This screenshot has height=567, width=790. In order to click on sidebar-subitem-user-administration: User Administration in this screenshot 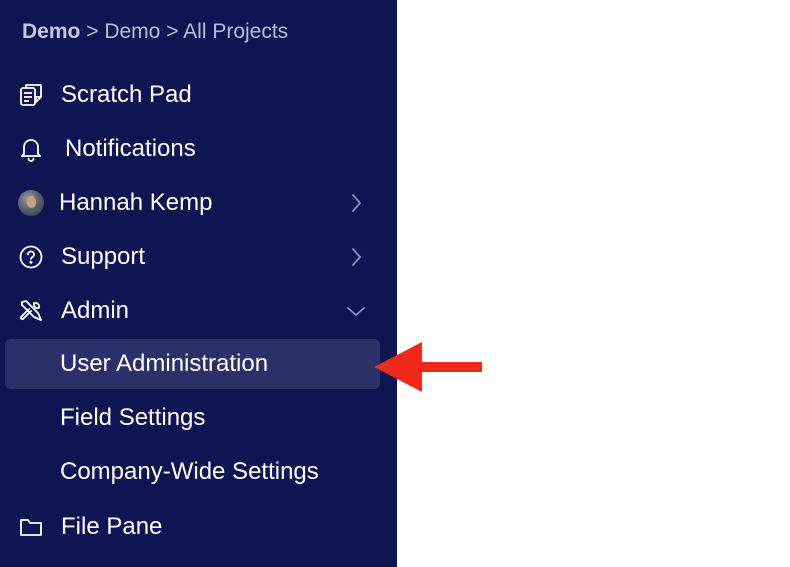, I will do `click(198, 364)`.